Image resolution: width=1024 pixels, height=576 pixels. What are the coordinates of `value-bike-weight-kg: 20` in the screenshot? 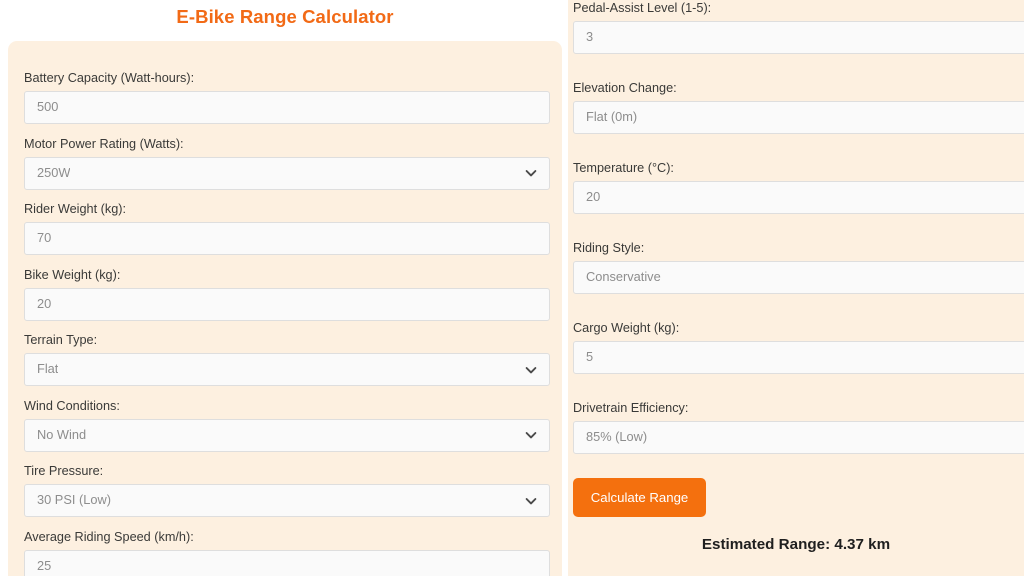 It's located at (44, 304).